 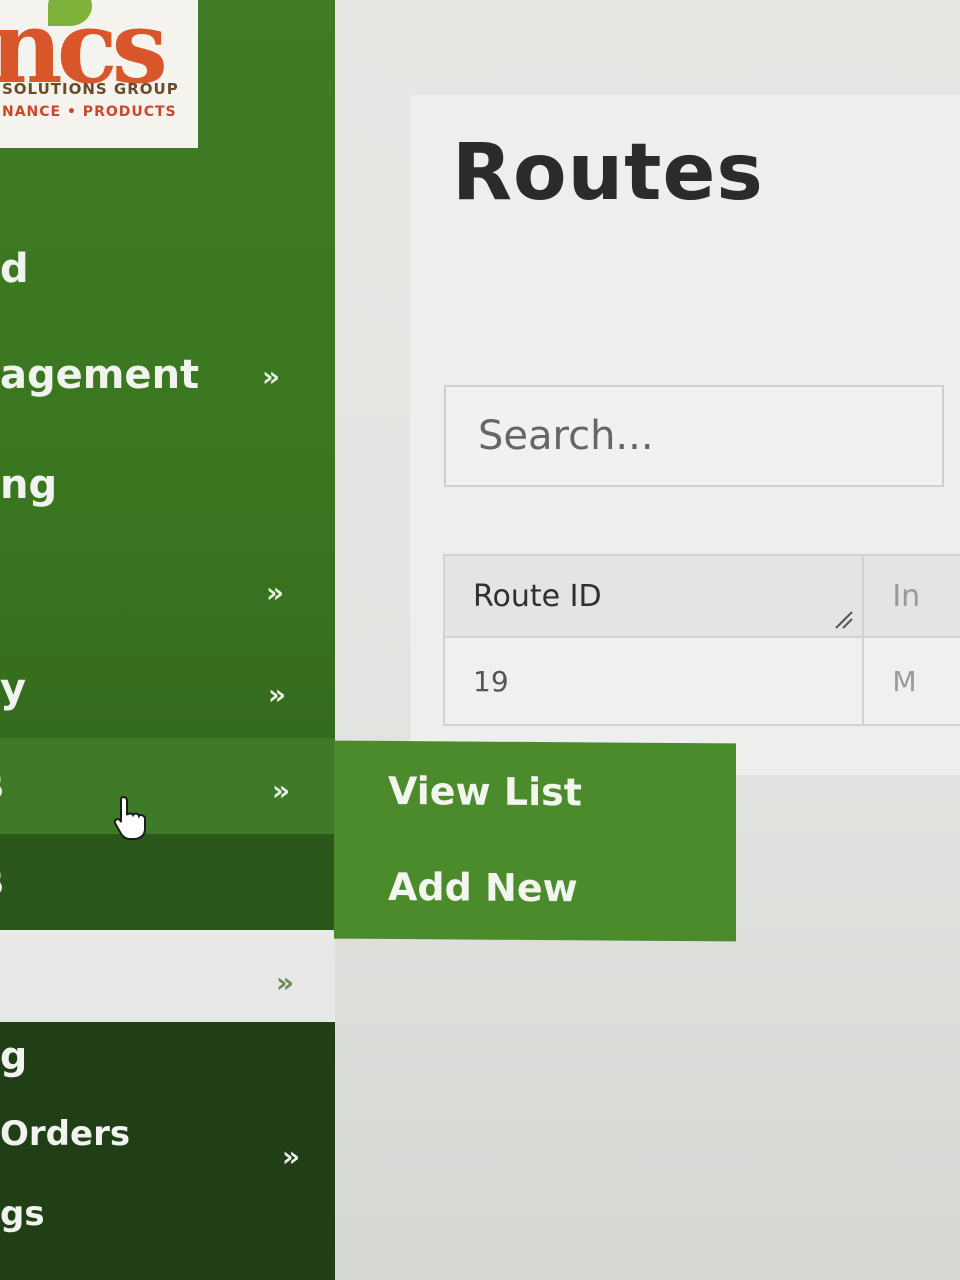 What do you see at coordinates (843, 619) in the screenshot?
I see `resize-grip-icon` at bounding box center [843, 619].